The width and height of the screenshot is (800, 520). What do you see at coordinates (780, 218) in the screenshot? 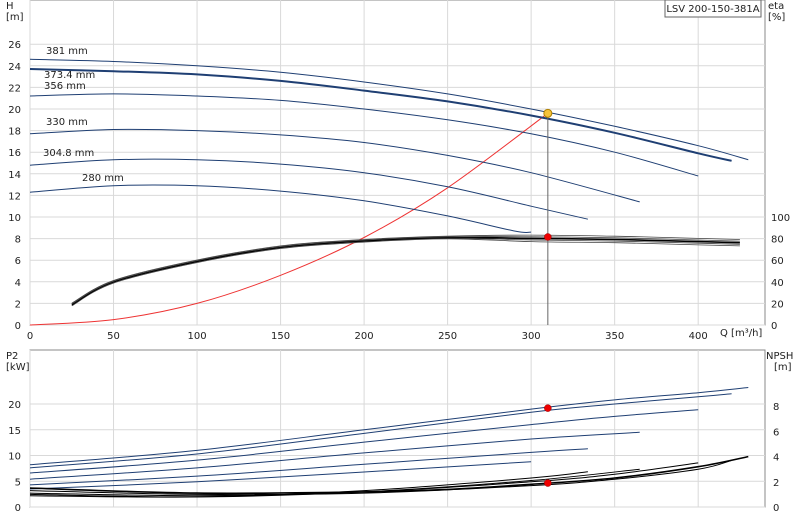
I see `eta-tick-label: 100` at bounding box center [780, 218].